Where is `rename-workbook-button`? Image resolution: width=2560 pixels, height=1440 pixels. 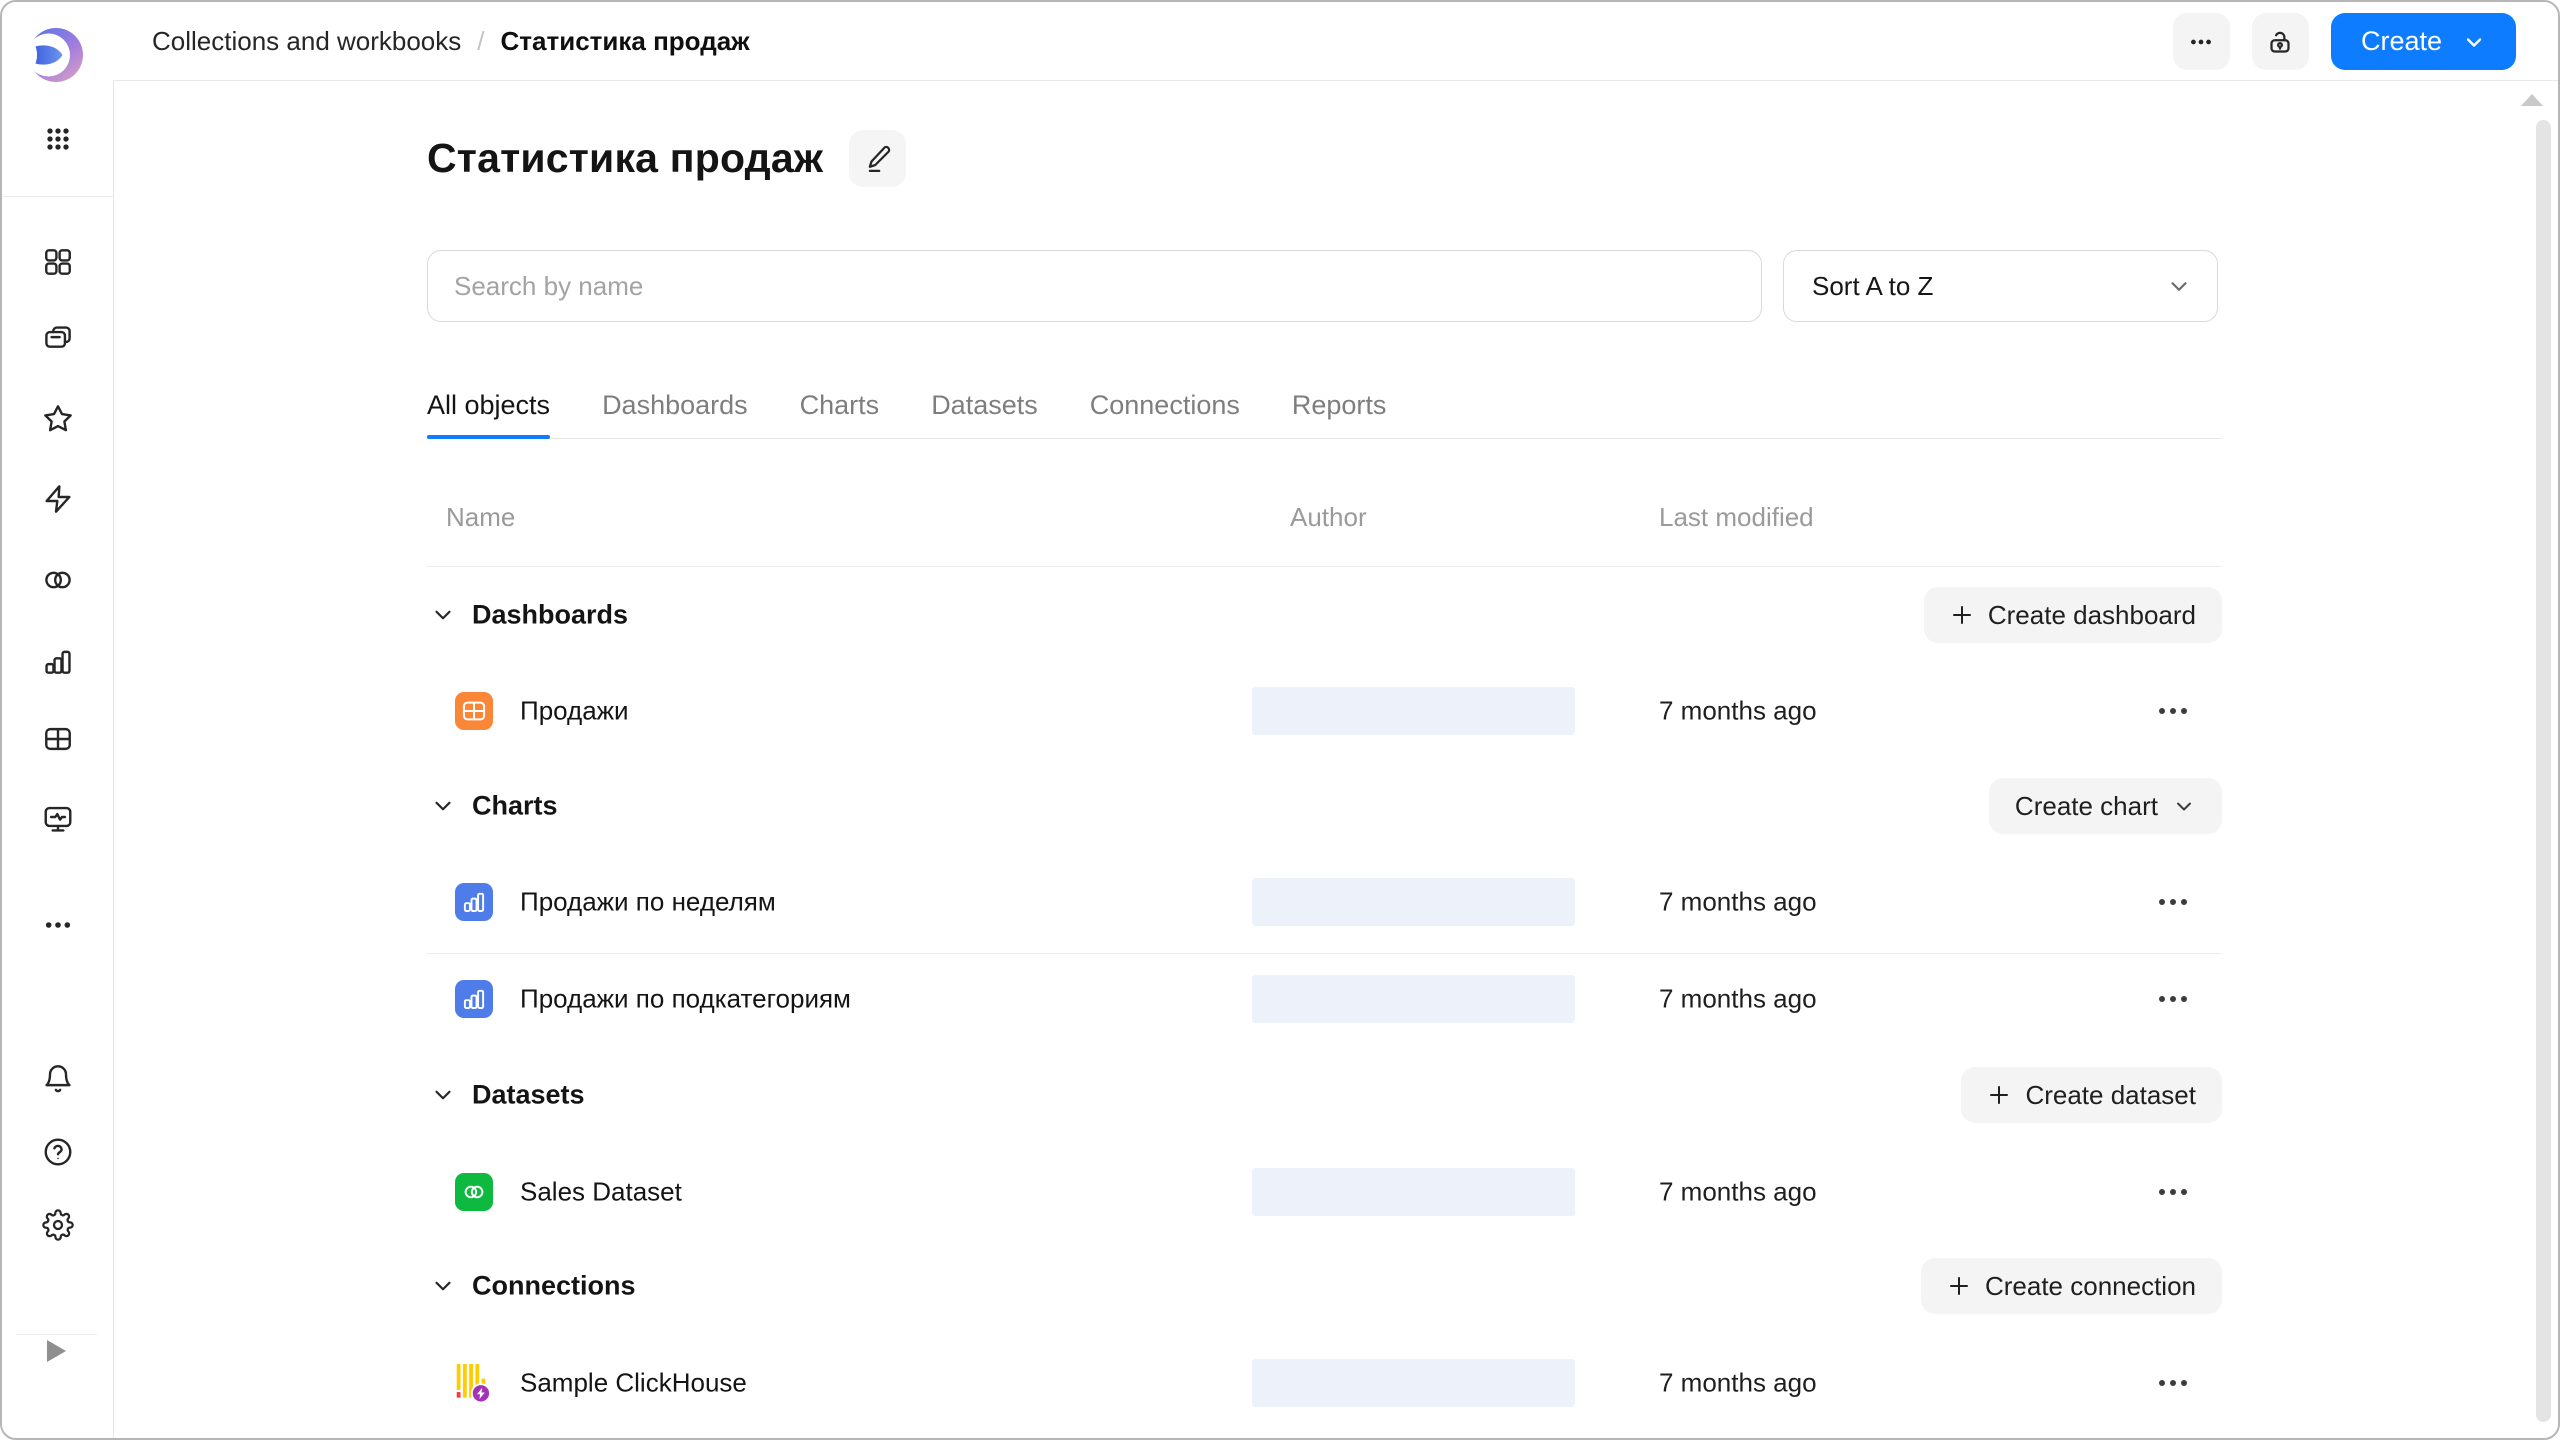 rename-workbook-button is located at coordinates (878, 158).